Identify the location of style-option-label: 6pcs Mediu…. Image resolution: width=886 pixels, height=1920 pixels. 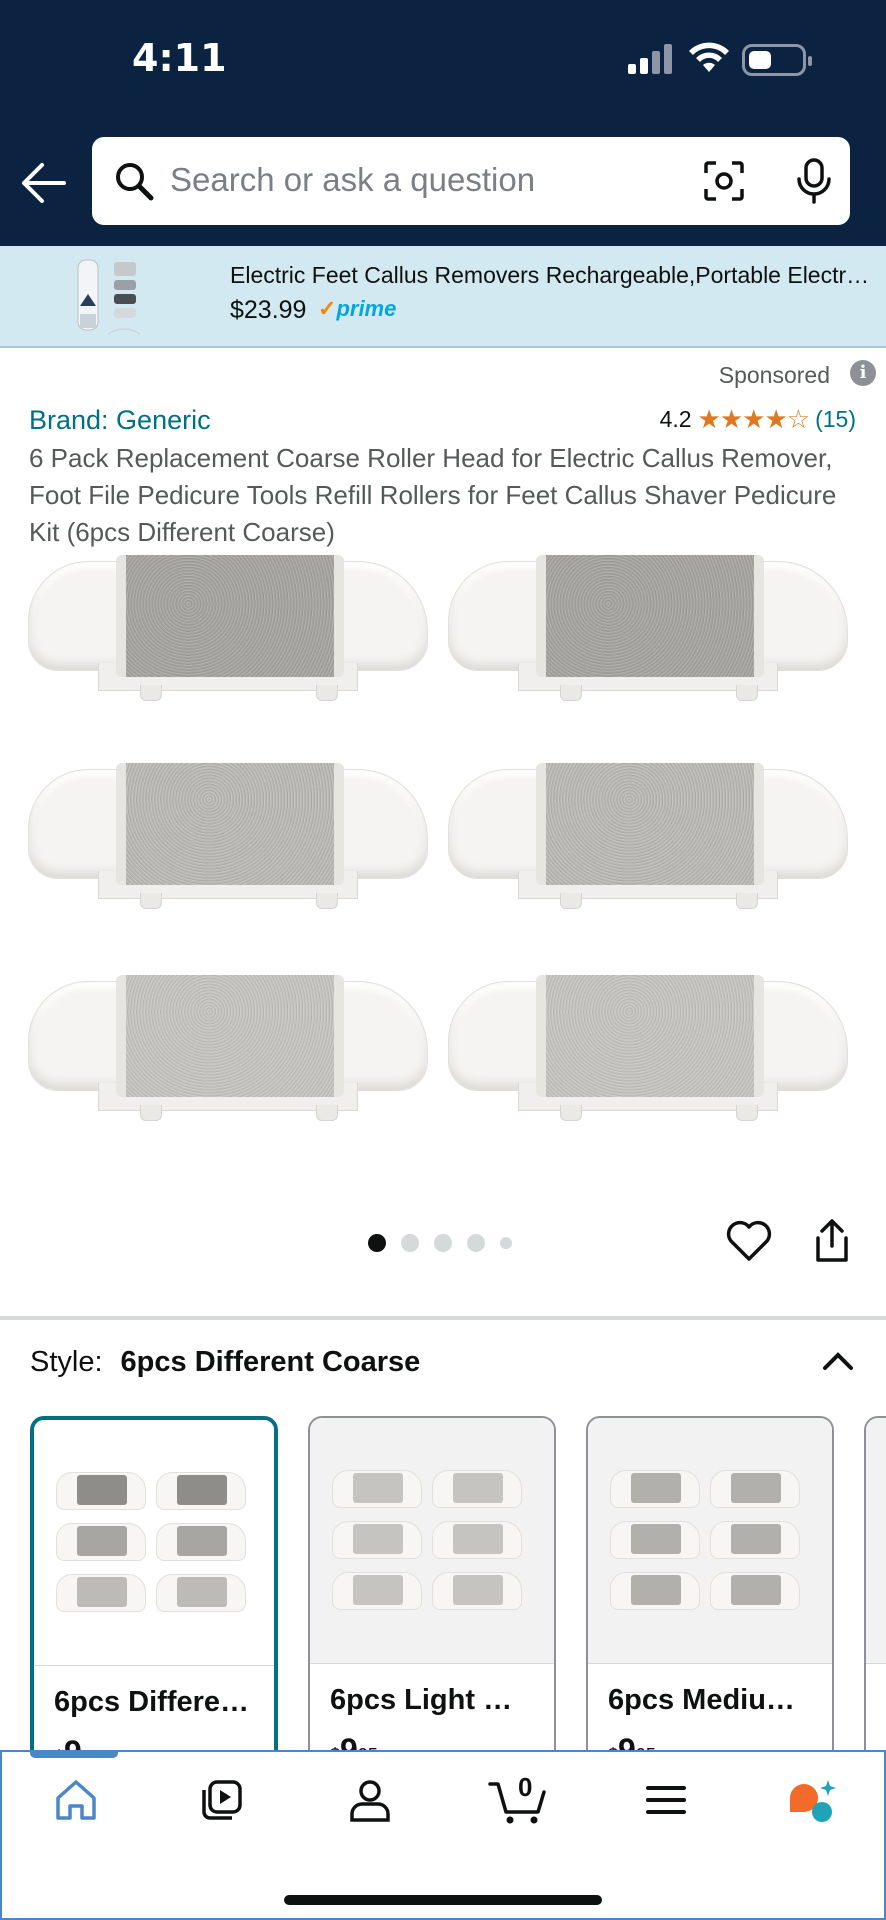
(701, 1700).